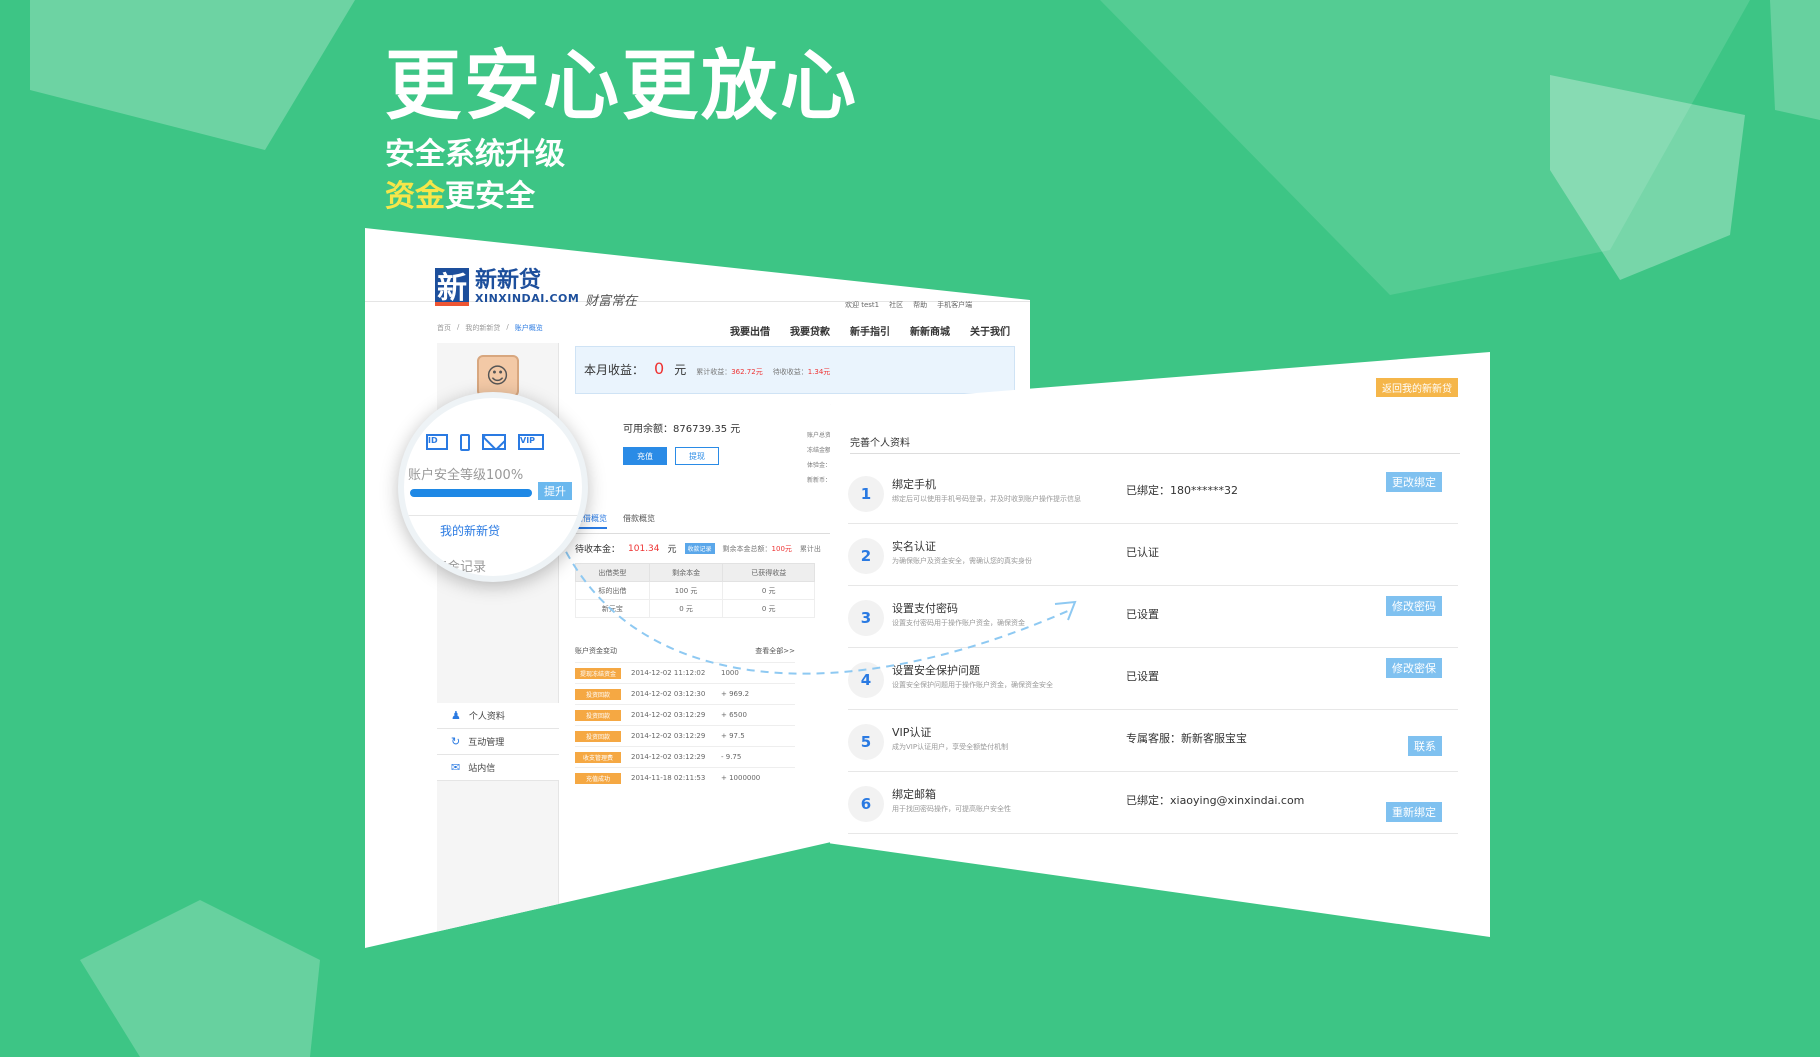  I want to click on logo-mark: 新, so click(452, 287).